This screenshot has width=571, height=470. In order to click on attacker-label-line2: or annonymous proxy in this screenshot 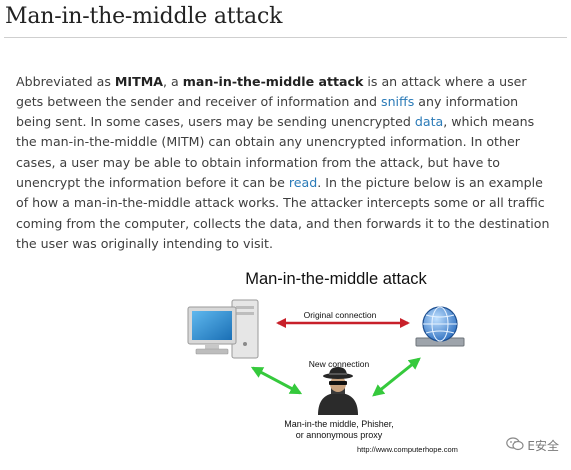, I will do `click(339, 435)`.